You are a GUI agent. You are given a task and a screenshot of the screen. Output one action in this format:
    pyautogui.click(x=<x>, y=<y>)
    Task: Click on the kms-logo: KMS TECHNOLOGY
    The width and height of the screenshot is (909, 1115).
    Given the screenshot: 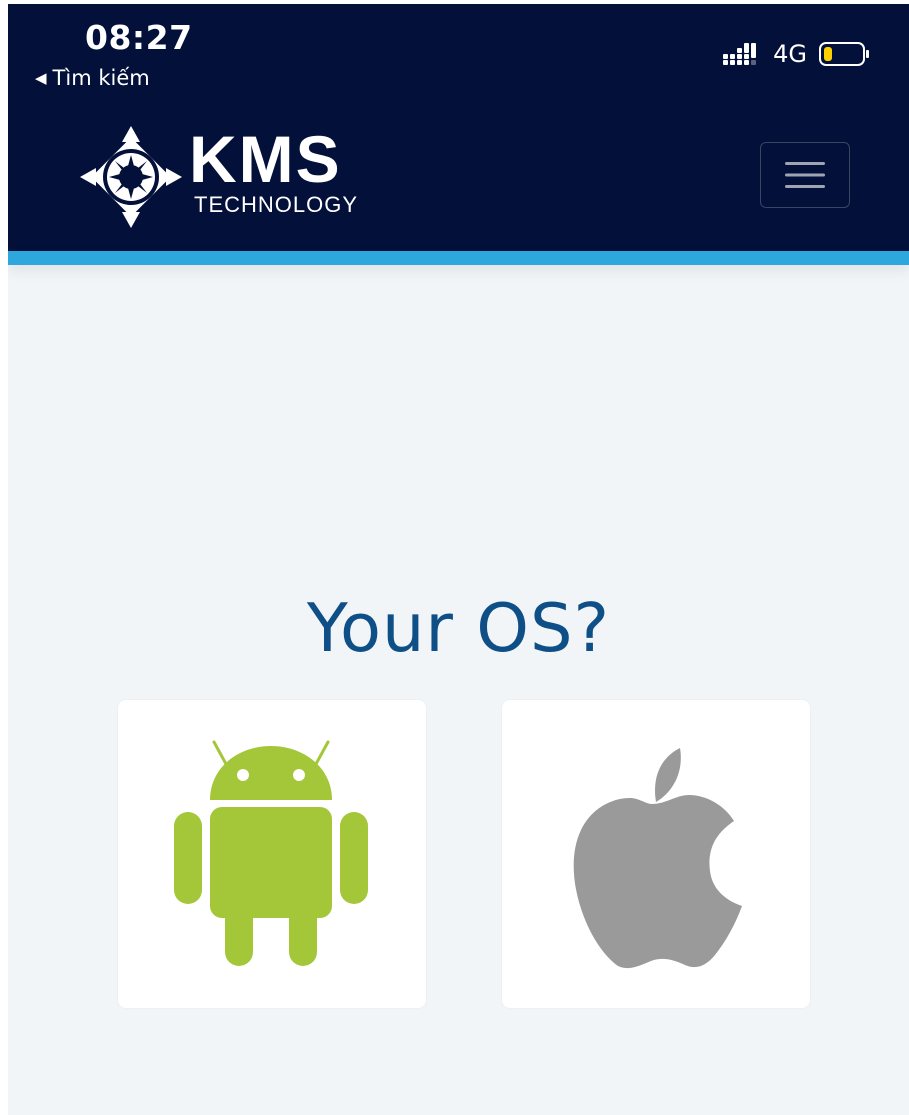 What is the action you would take?
    pyautogui.click(x=241, y=177)
    